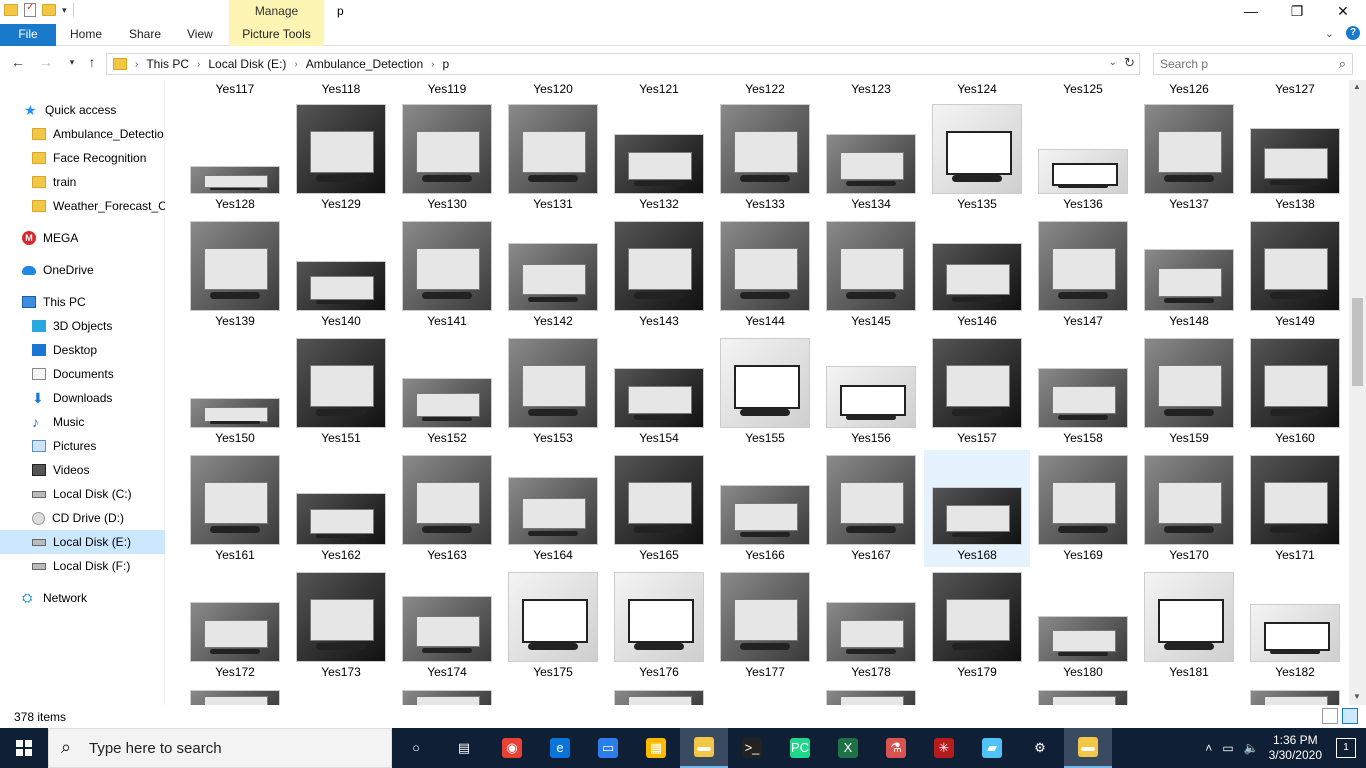  Describe the element at coordinates (553, 672) in the screenshot. I see `file-label: Yes175` at that location.